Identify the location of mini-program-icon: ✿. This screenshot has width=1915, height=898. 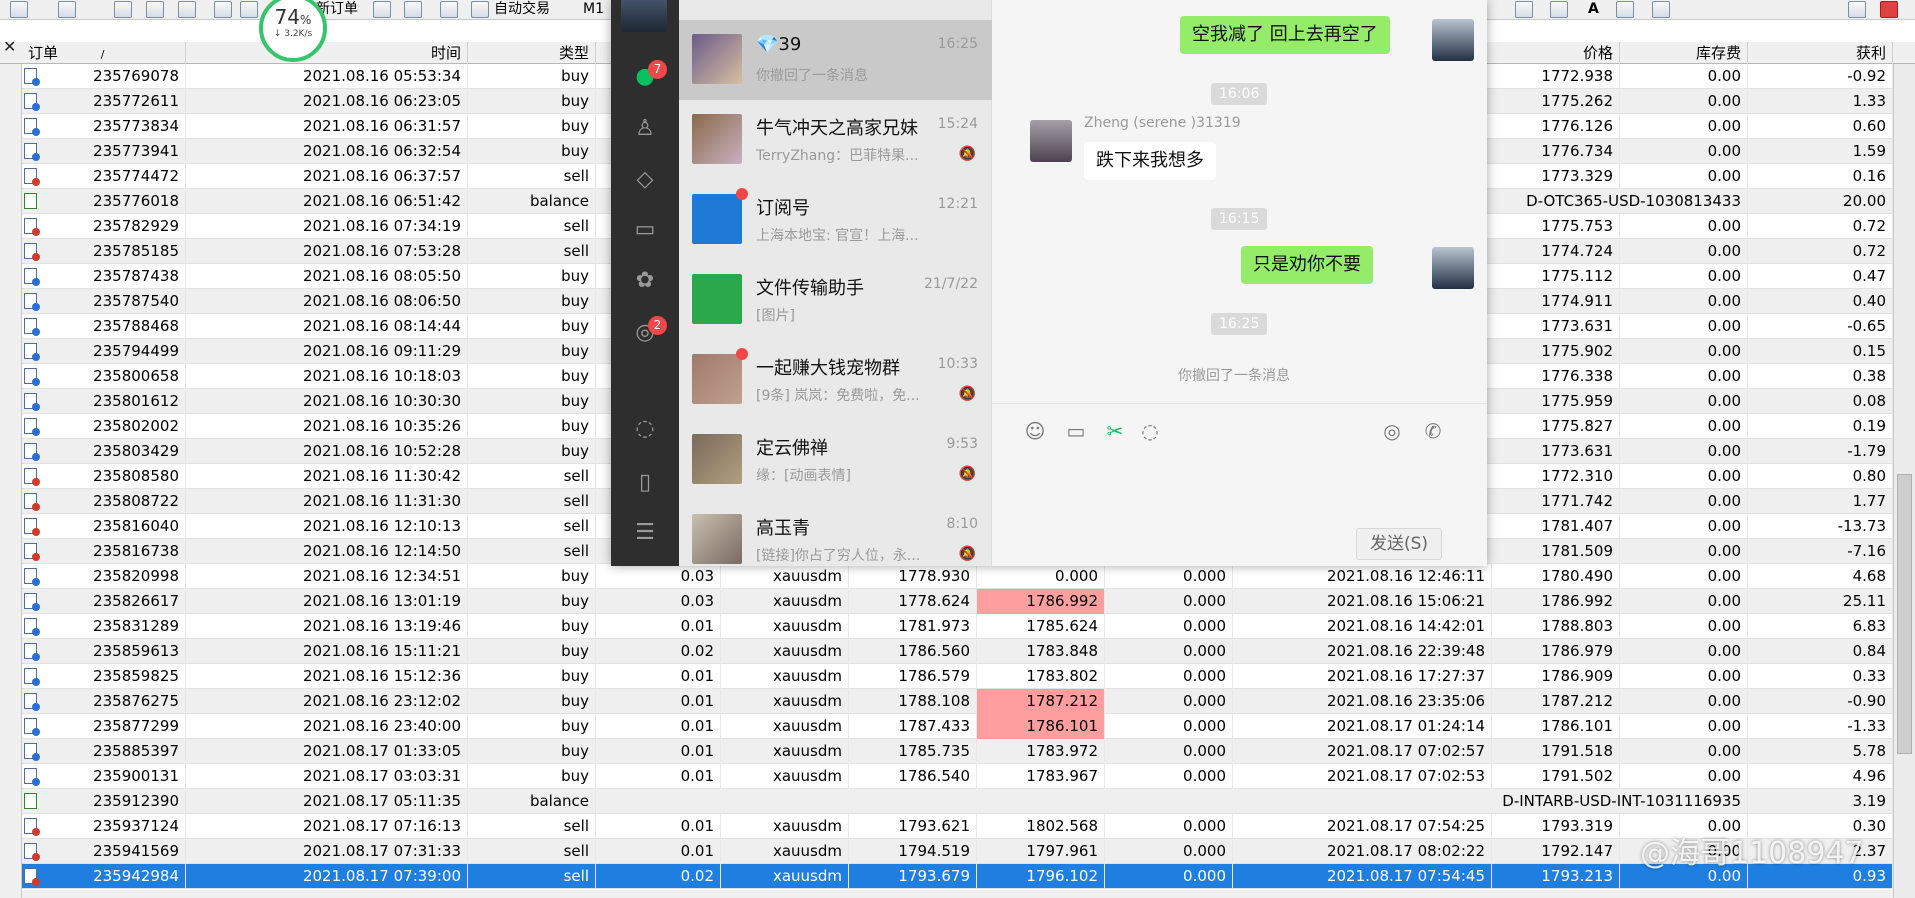
(645, 281).